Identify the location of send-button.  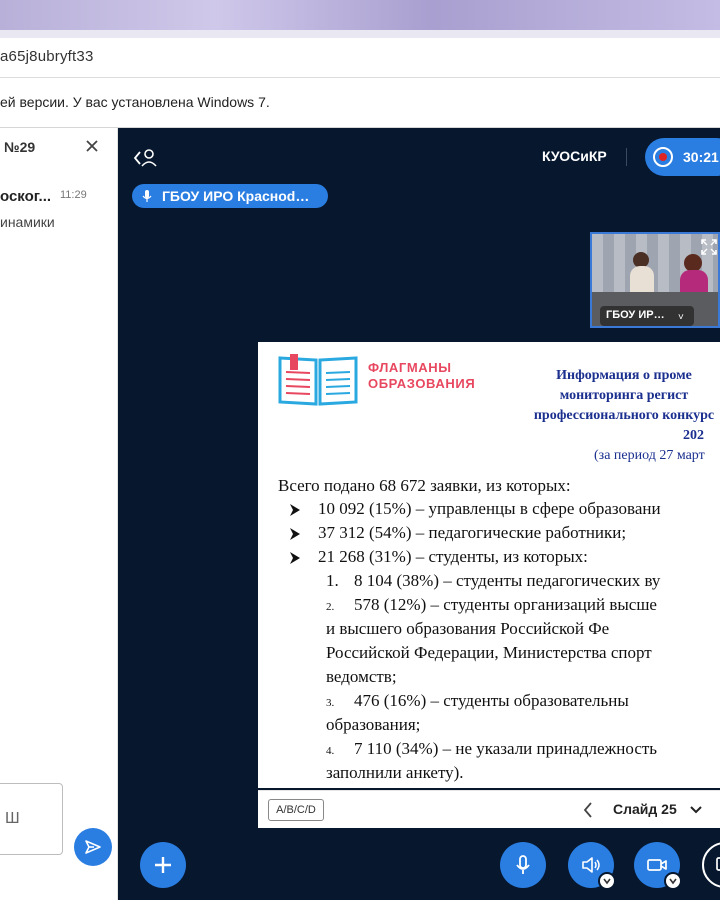
(93, 847).